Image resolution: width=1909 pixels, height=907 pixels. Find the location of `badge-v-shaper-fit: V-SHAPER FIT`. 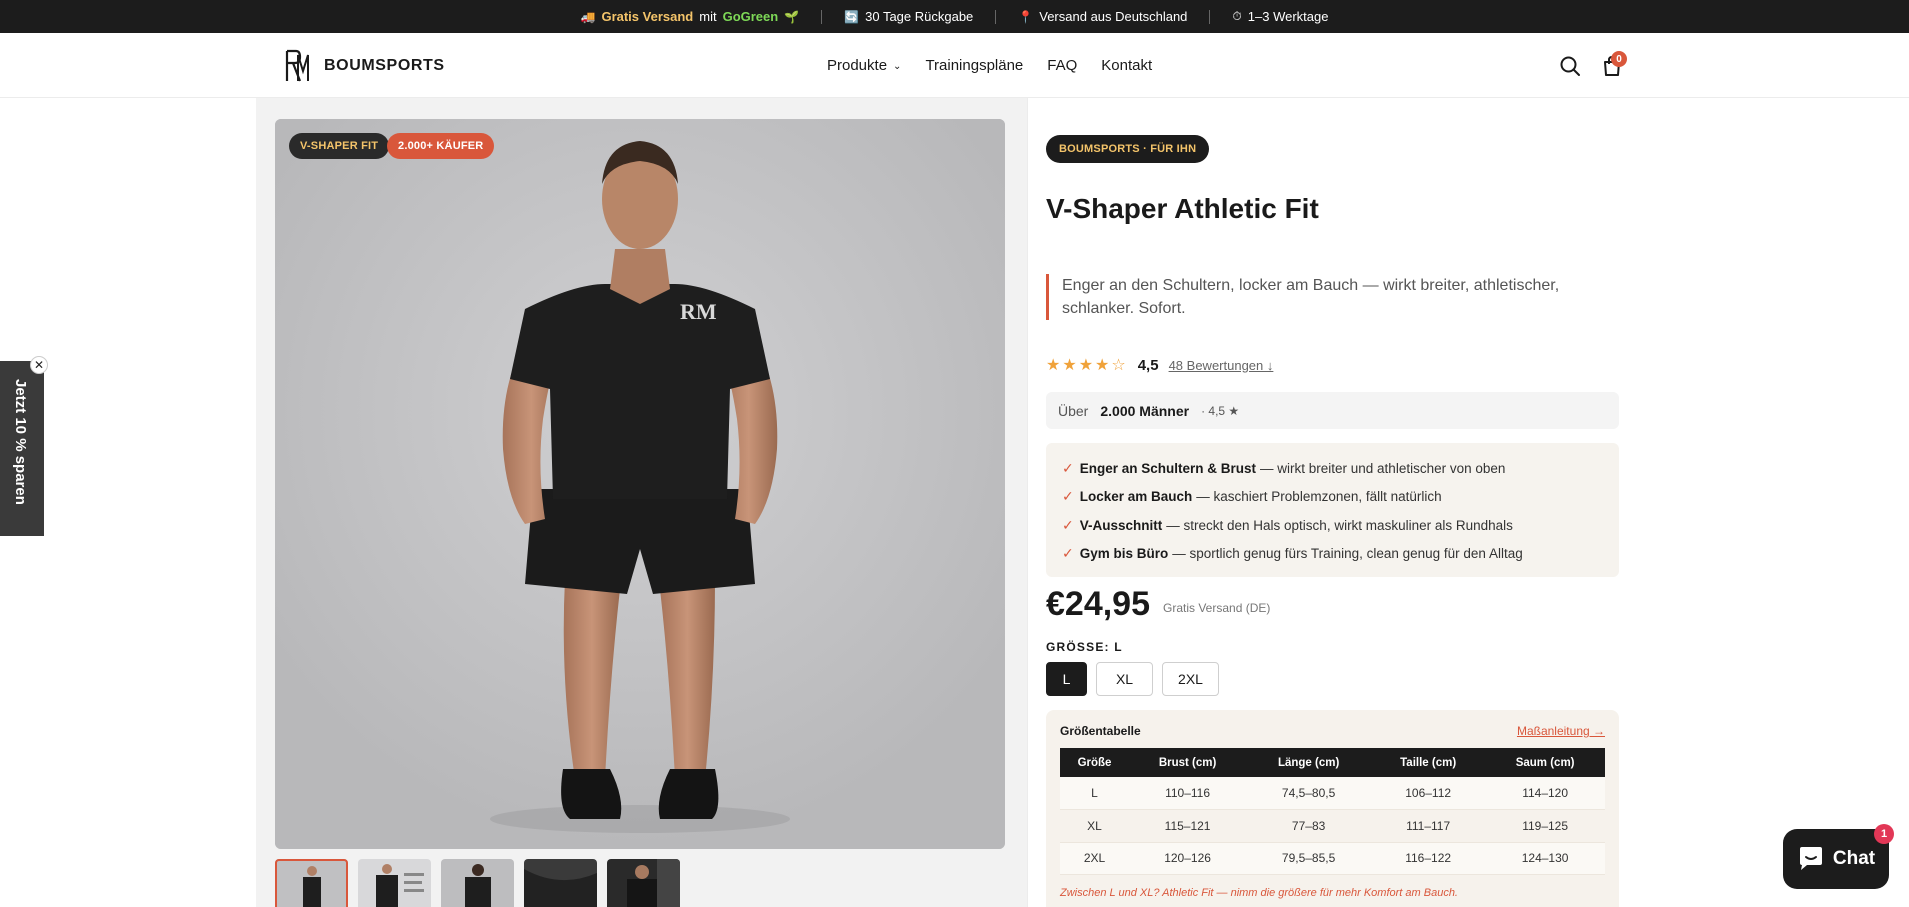

badge-v-shaper-fit: V-SHAPER FIT is located at coordinates (339, 146).